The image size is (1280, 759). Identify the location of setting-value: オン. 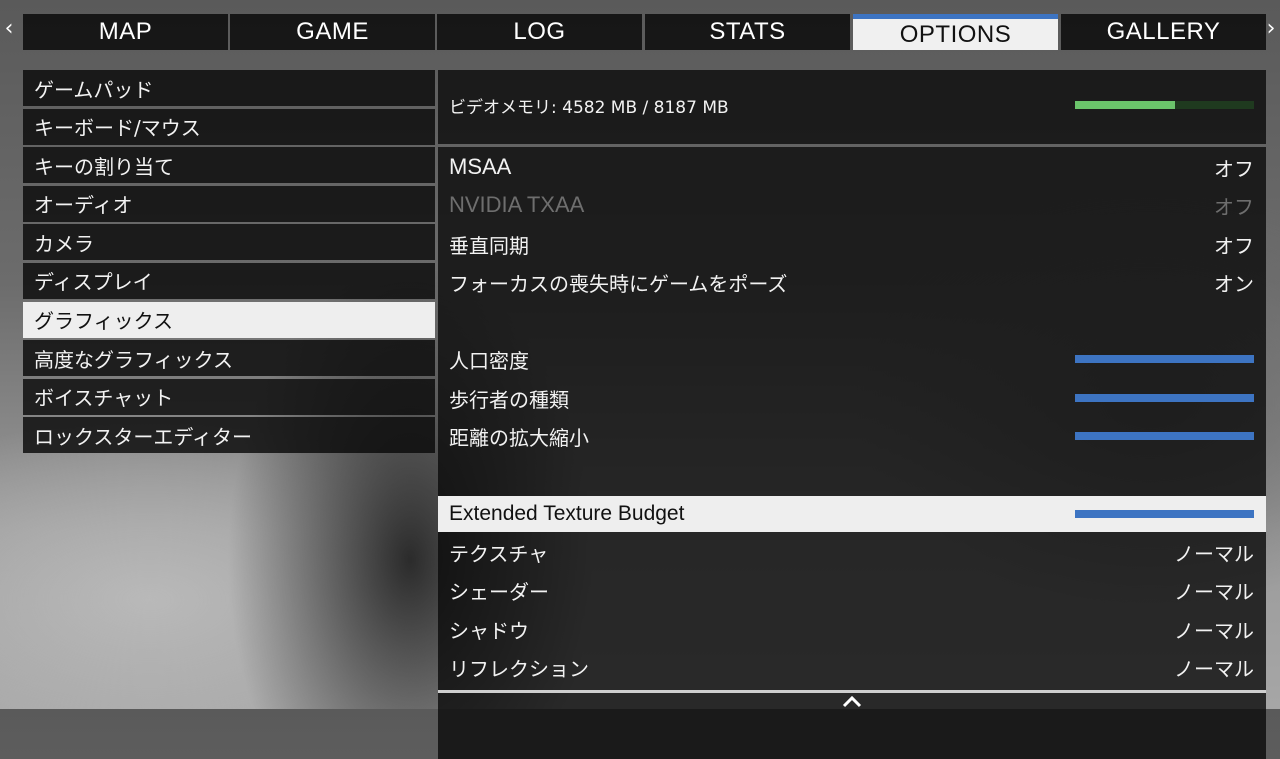
(1234, 283).